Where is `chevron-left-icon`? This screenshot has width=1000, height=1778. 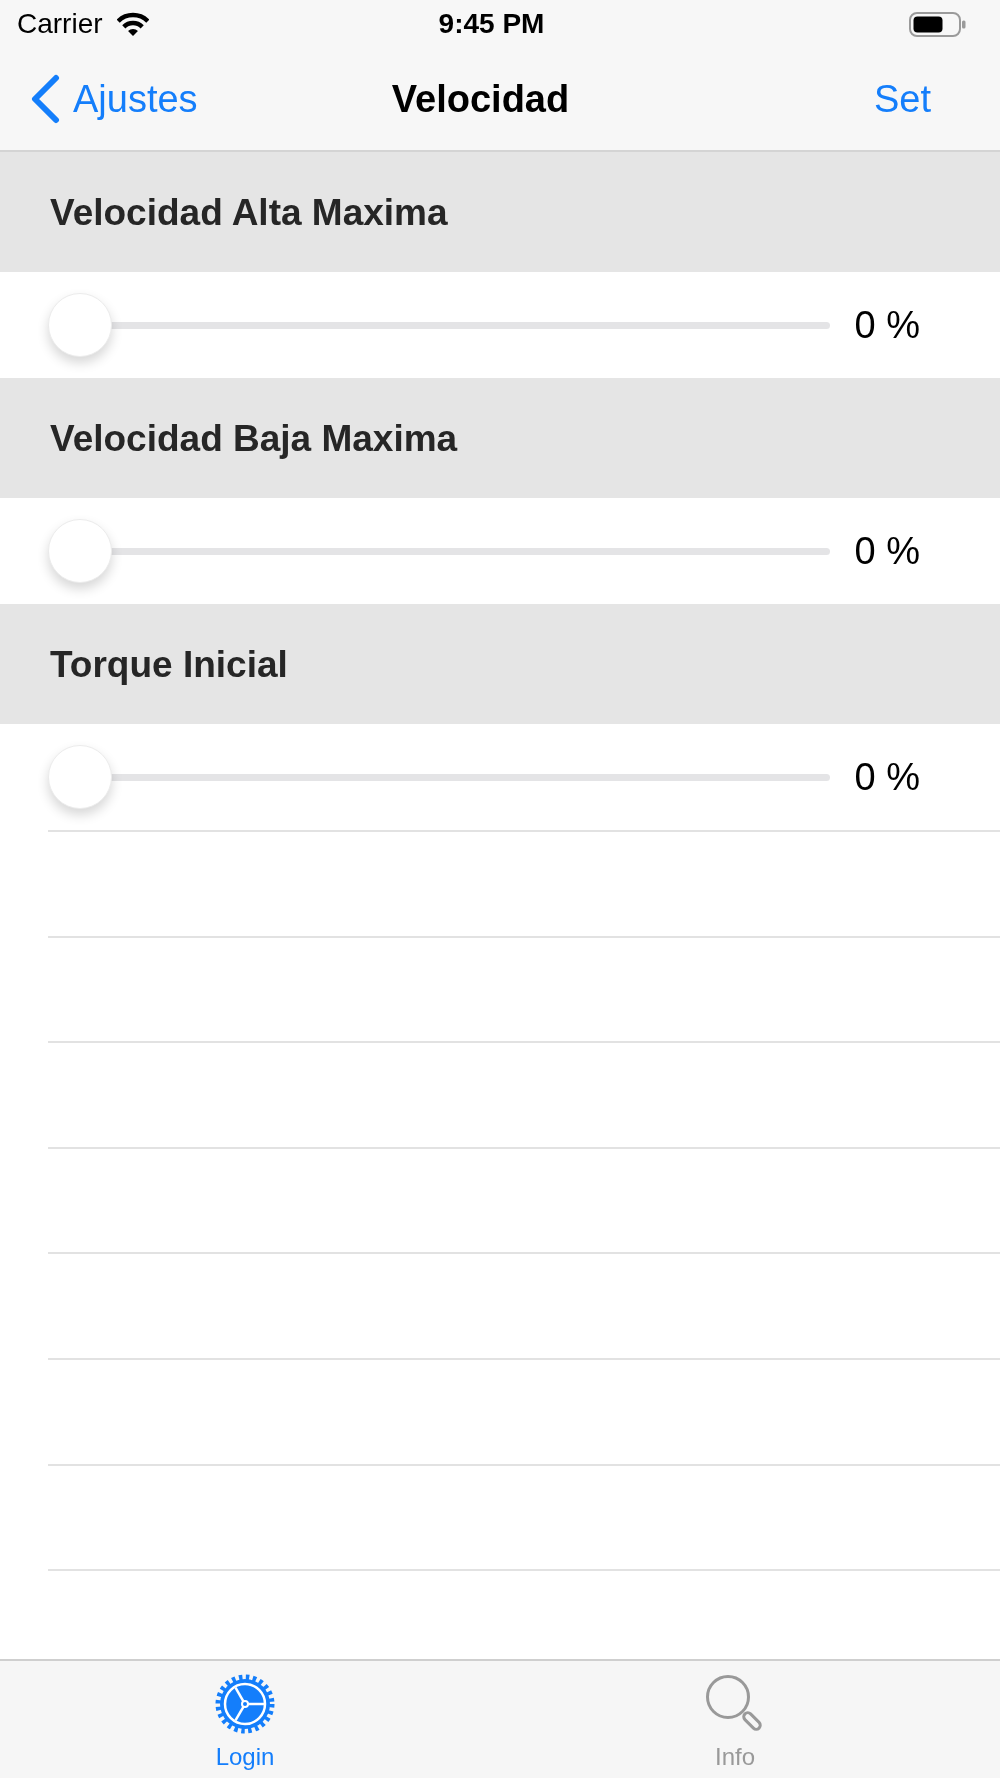 chevron-left-icon is located at coordinates (45, 99).